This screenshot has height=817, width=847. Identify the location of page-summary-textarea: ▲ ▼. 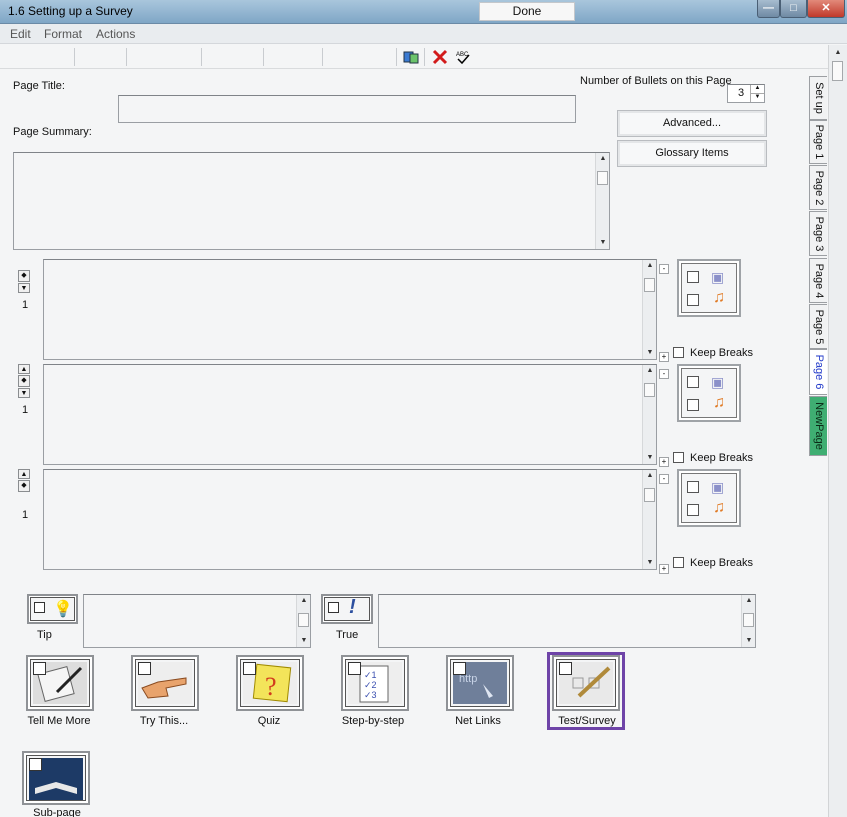
(311, 201).